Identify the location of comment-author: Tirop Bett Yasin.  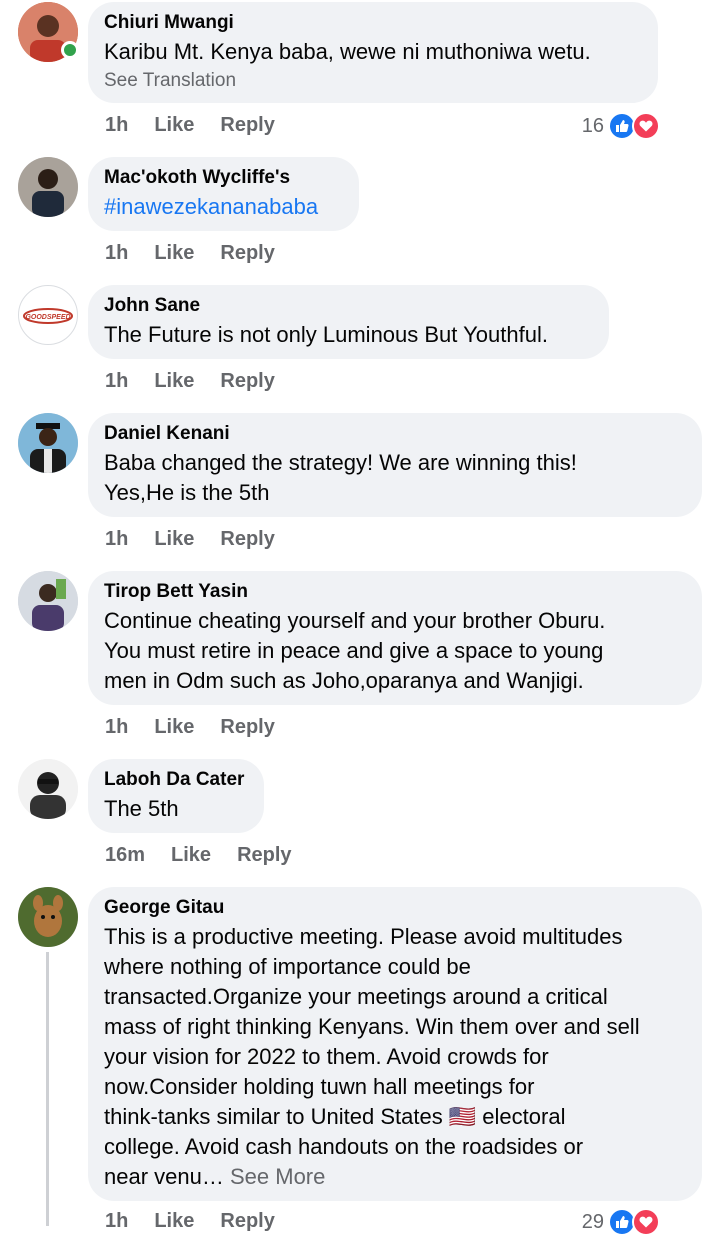
(395, 592).